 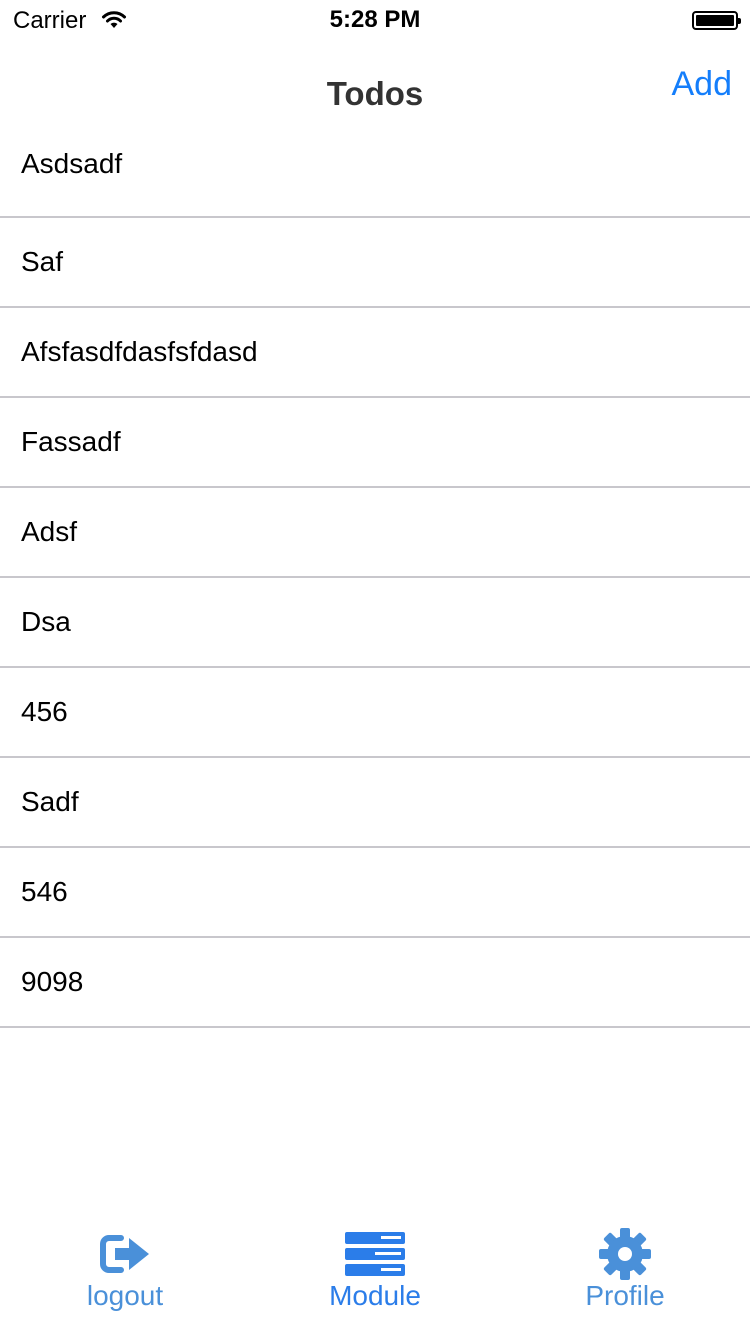 I want to click on list-item: 456, so click(x=375, y=713).